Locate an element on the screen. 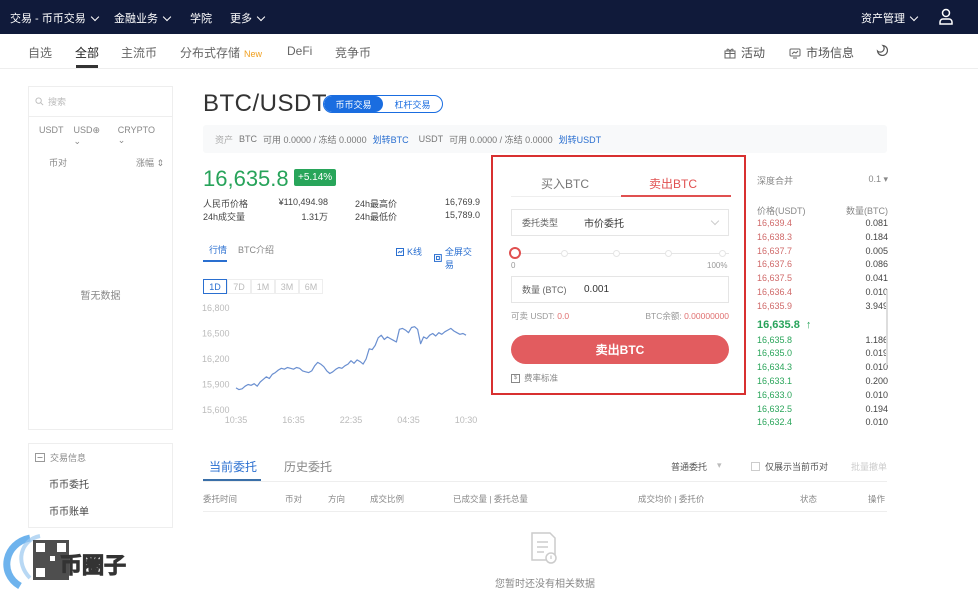 This screenshot has width=978, height=590. nav-asset-management: 资产管理 is located at coordinates (890, 18).